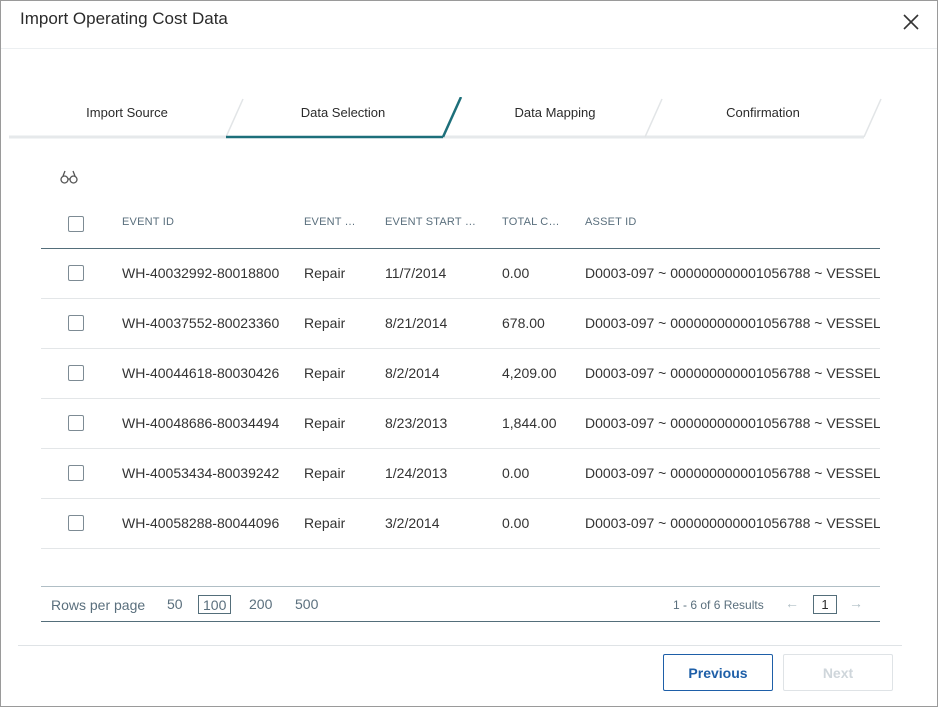 This screenshot has width=938, height=707. I want to click on column-header-event-id: EVENT ID, so click(207, 222).